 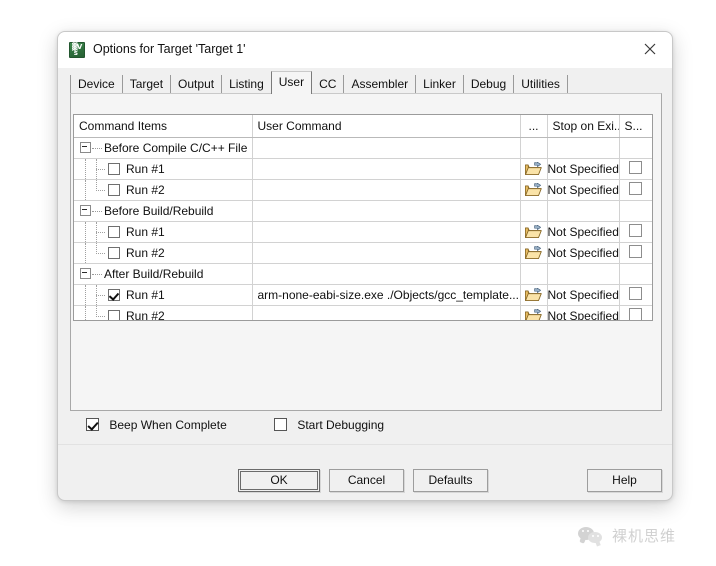 I want to click on tab-cc: CC, so click(x=328, y=84).